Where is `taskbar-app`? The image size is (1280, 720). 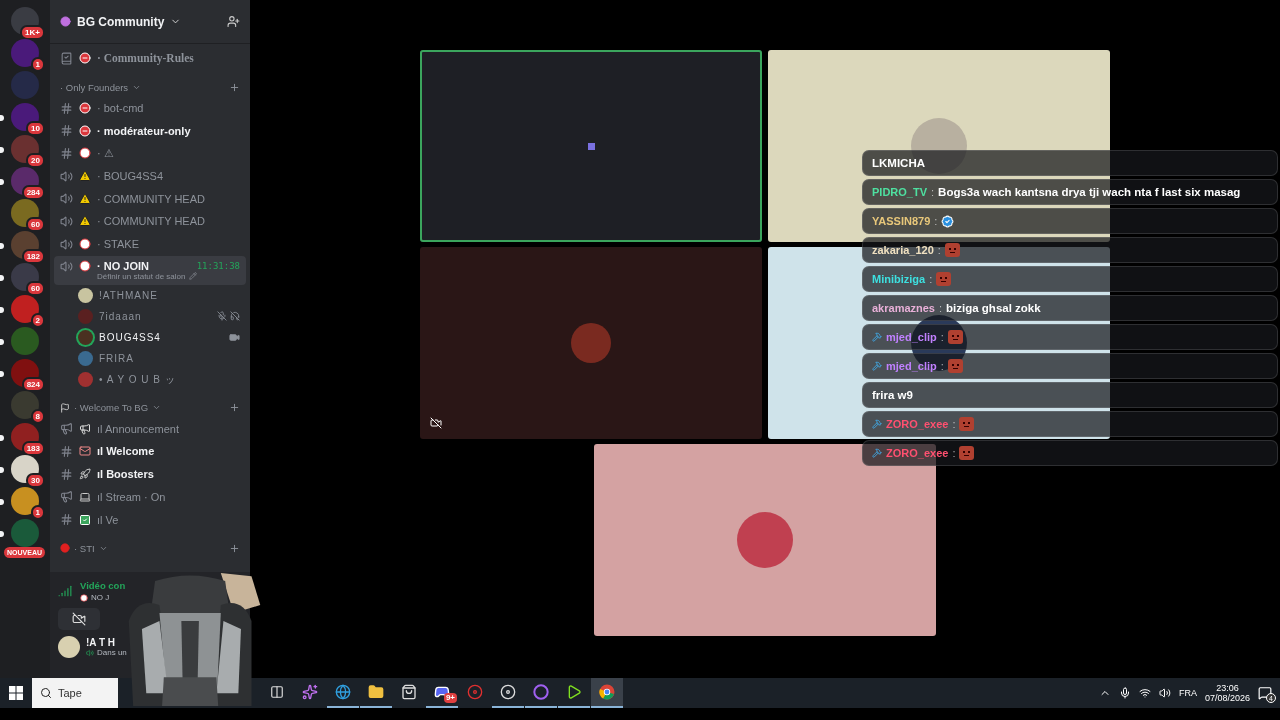
taskbar-app is located at coordinates (607, 693).